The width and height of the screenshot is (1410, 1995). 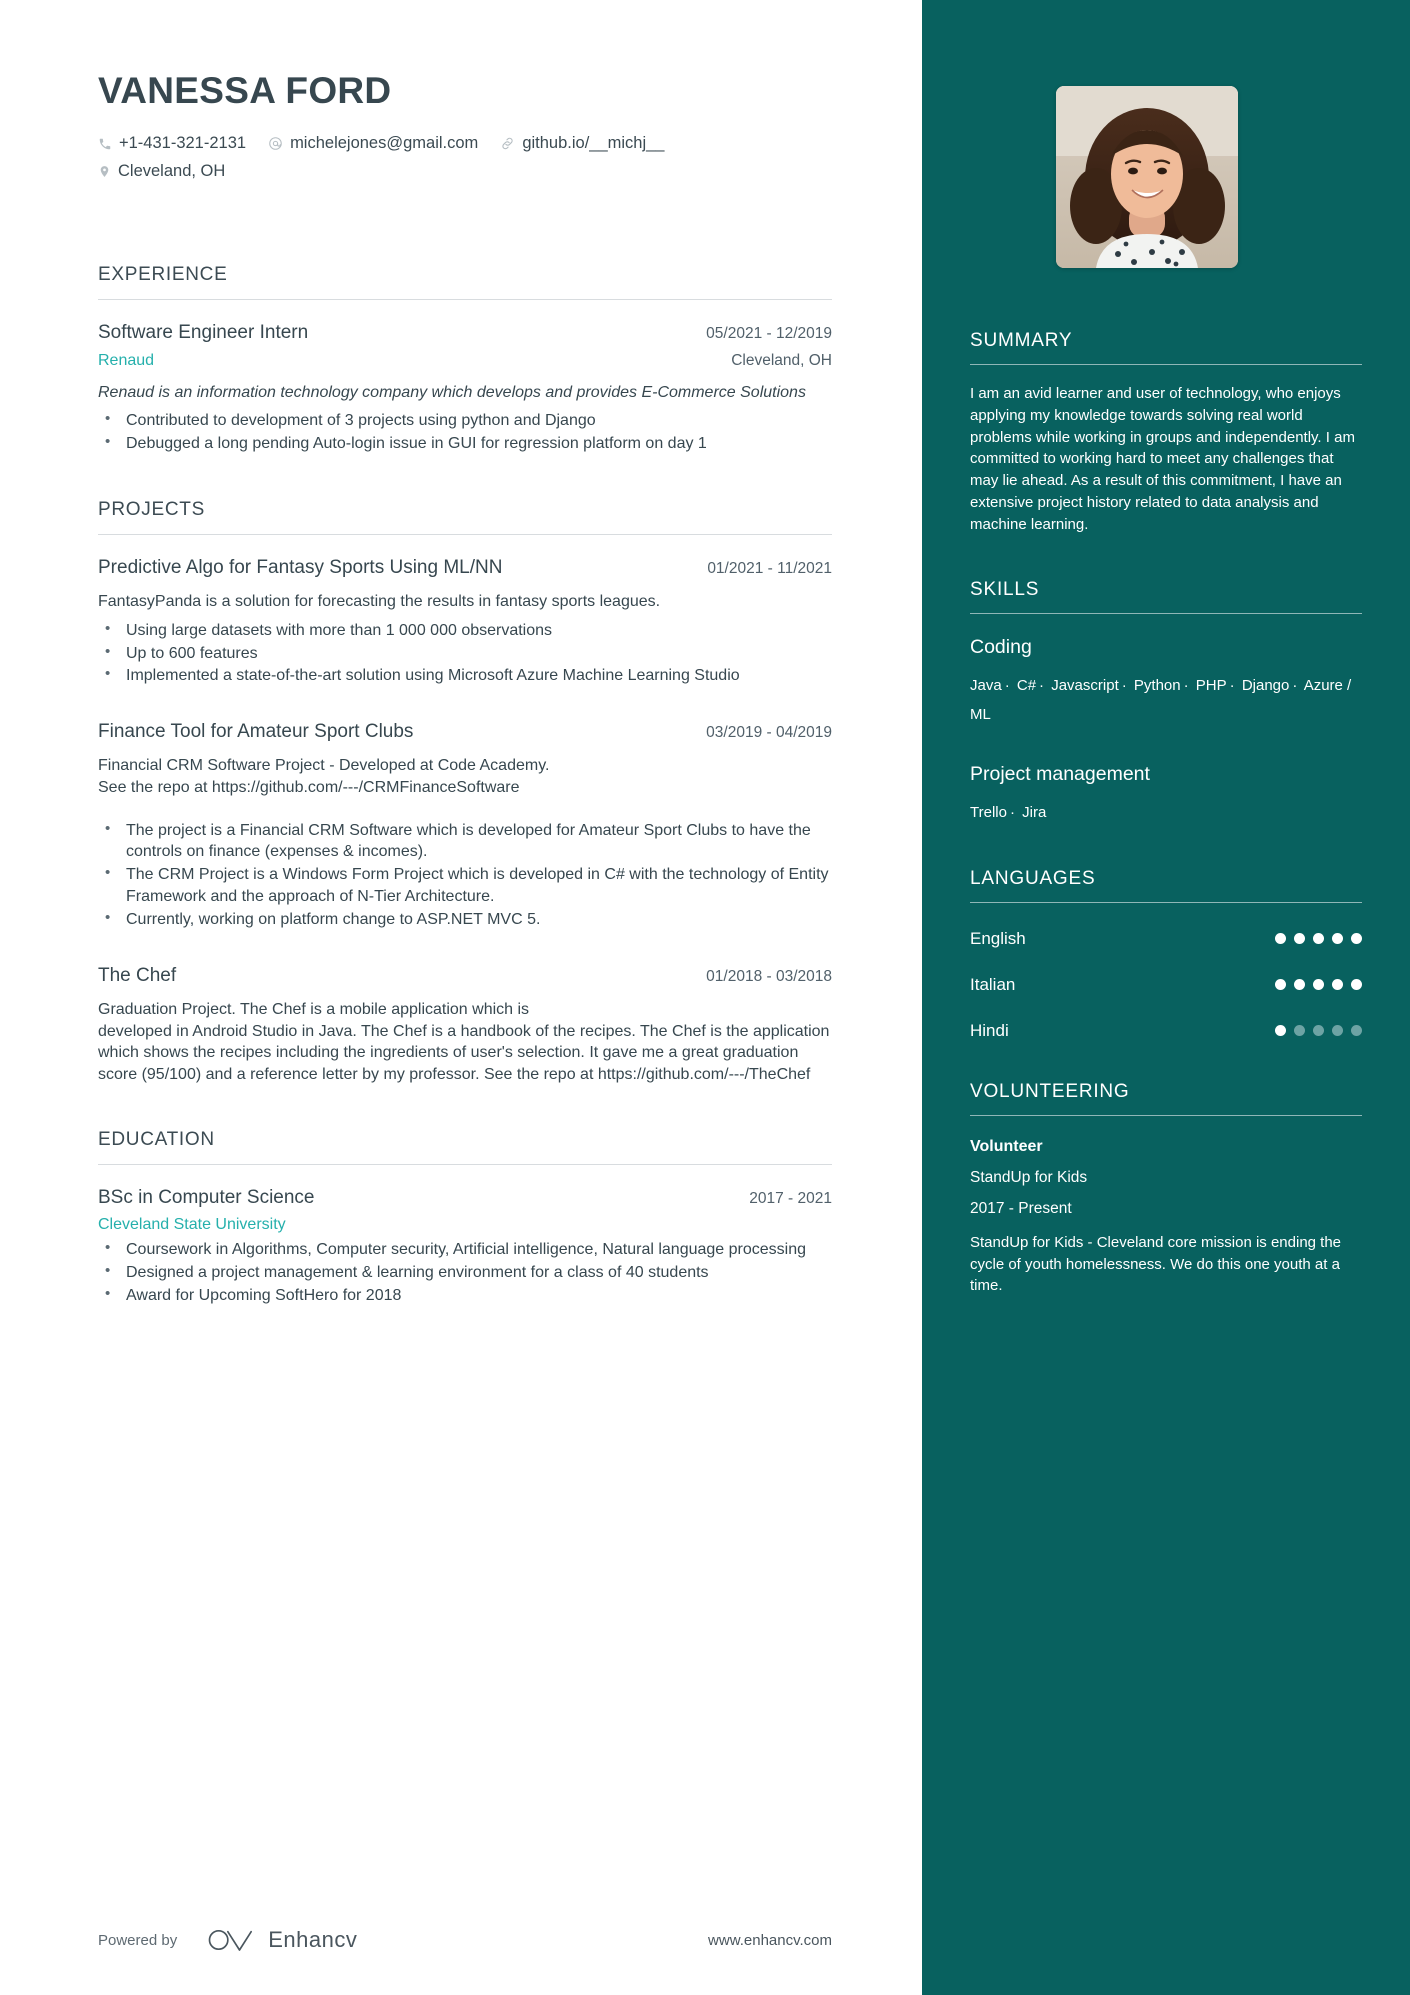 What do you see at coordinates (465, 1198) in the screenshot?
I see `entry-header: BSc in Computer Science 2017 - 2021` at bounding box center [465, 1198].